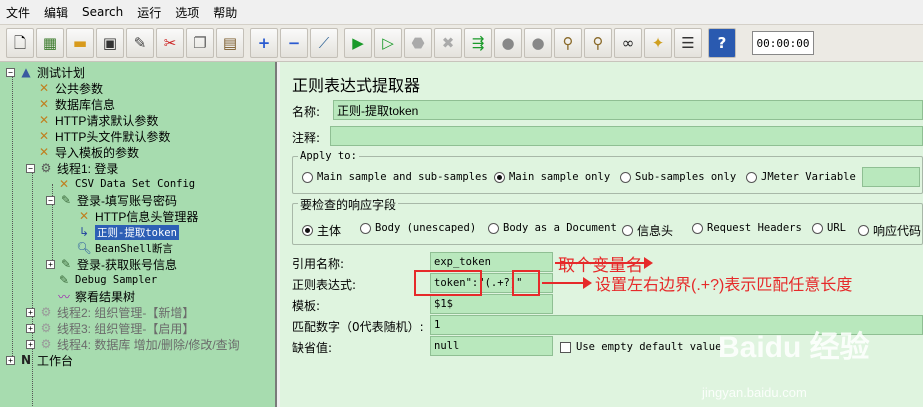  Describe the element at coordinates (356, 86) in the screenshot. I see `page-title: 正则表达式提取器` at that location.